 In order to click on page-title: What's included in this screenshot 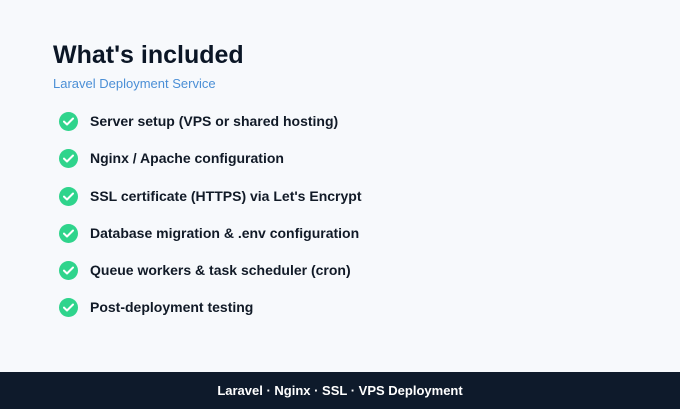, I will do `click(148, 55)`.